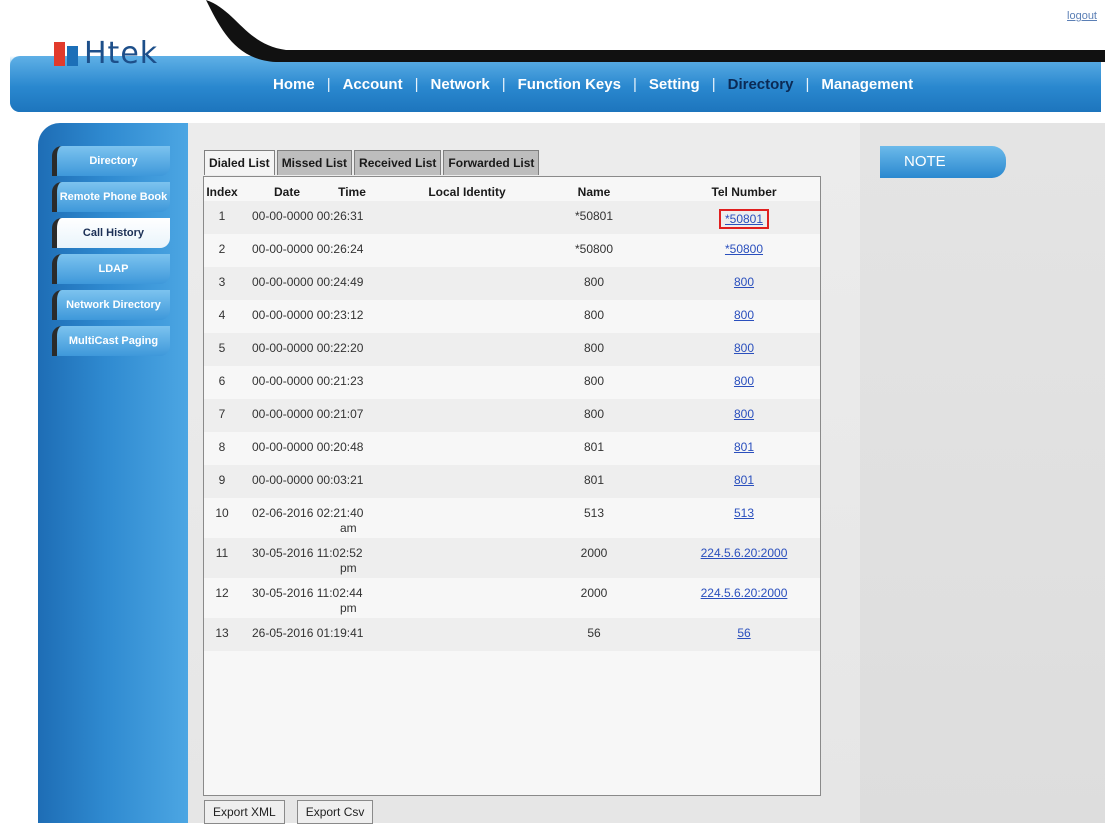 The height and width of the screenshot is (824, 1105). I want to click on table-row: 4 00-00-0000 00:23:12 800 800, so click(512, 316).